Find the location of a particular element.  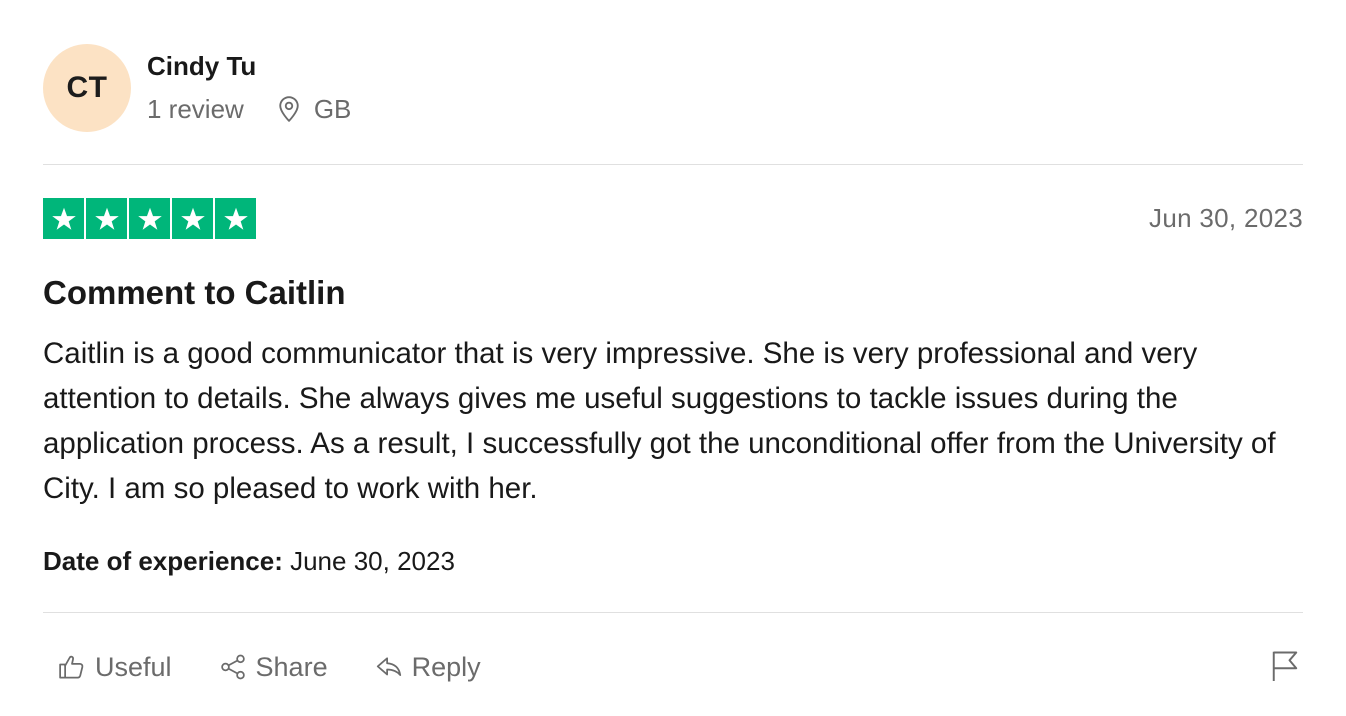

review-date: Jun 30, 2023 is located at coordinates (1226, 218).